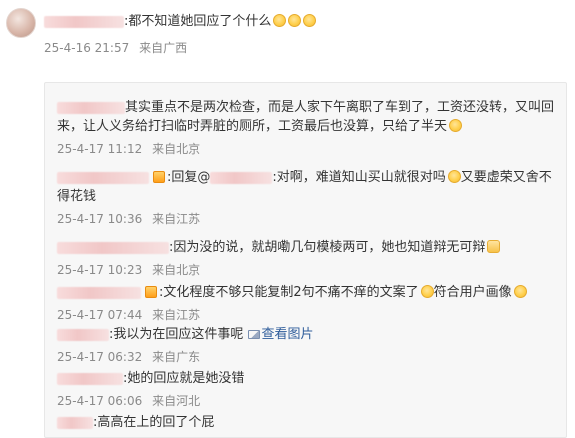  What do you see at coordinates (100, 270) in the screenshot?
I see `reply-time: 25-4-17 10:23` at bounding box center [100, 270].